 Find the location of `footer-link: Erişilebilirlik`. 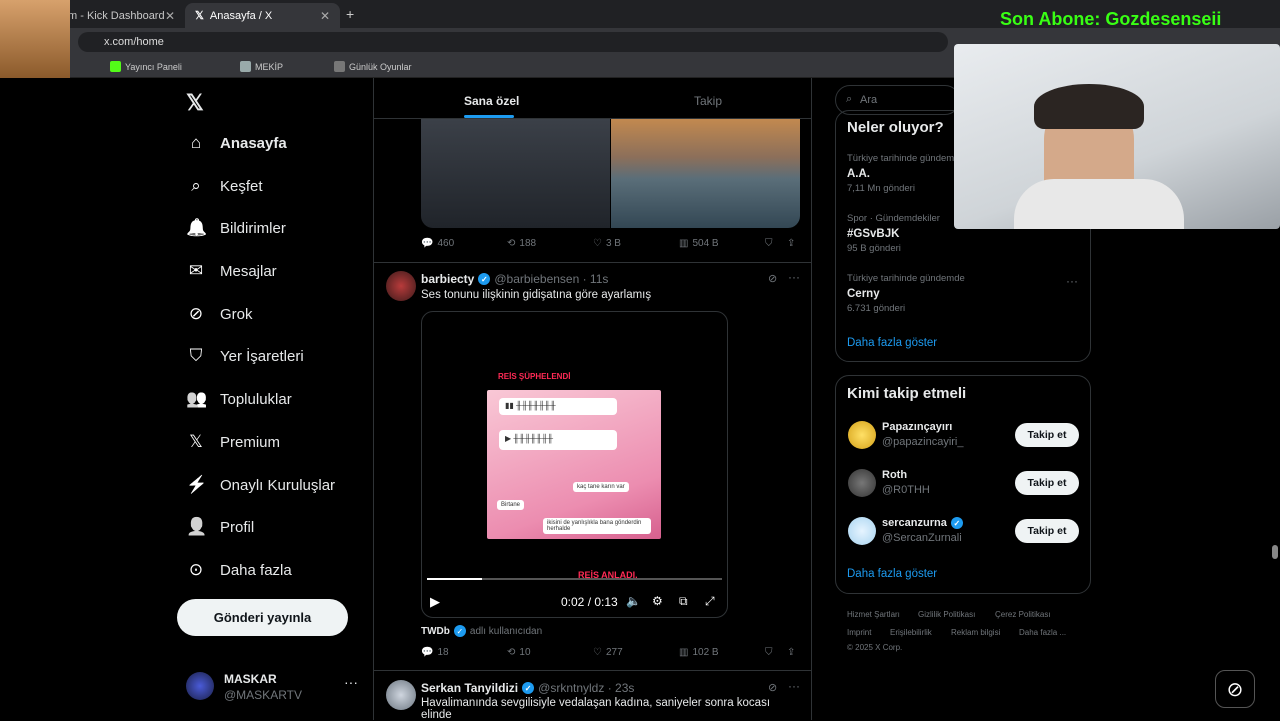

footer-link: Erişilebilirlik is located at coordinates (911, 632).